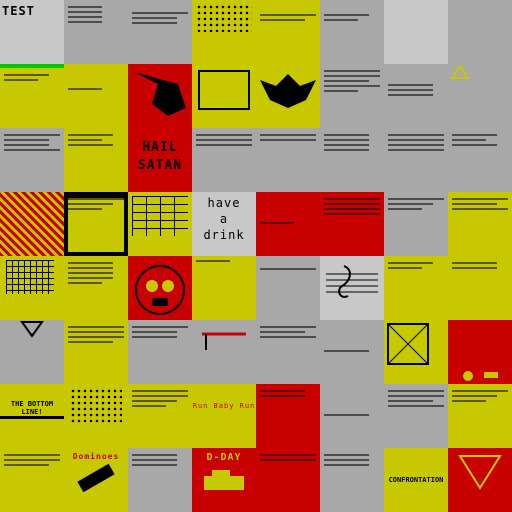  Describe the element at coordinates (288, 96) in the screenshot. I see `tile-bat` at that location.